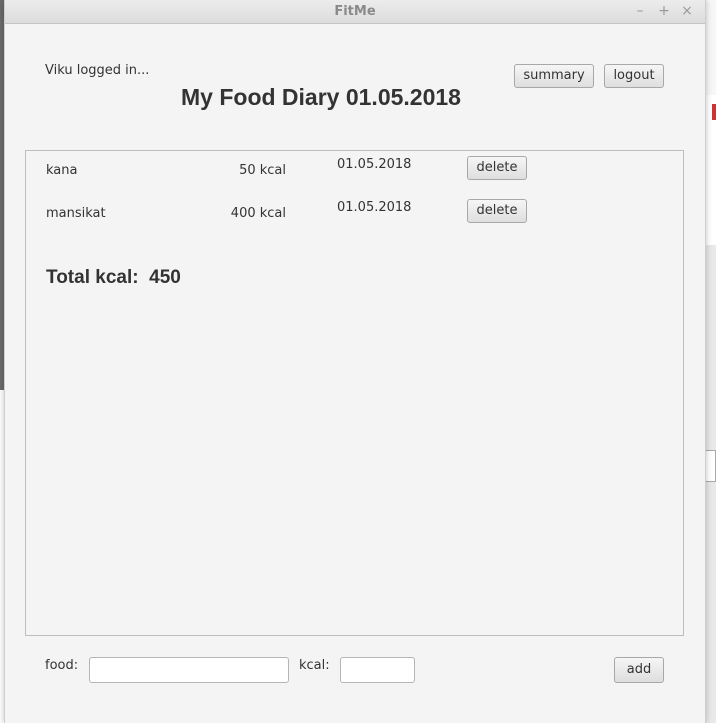 The height and width of the screenshot is (723, 716). I want to click on total-kcal: Total kcal: 450, so click(113, 278).